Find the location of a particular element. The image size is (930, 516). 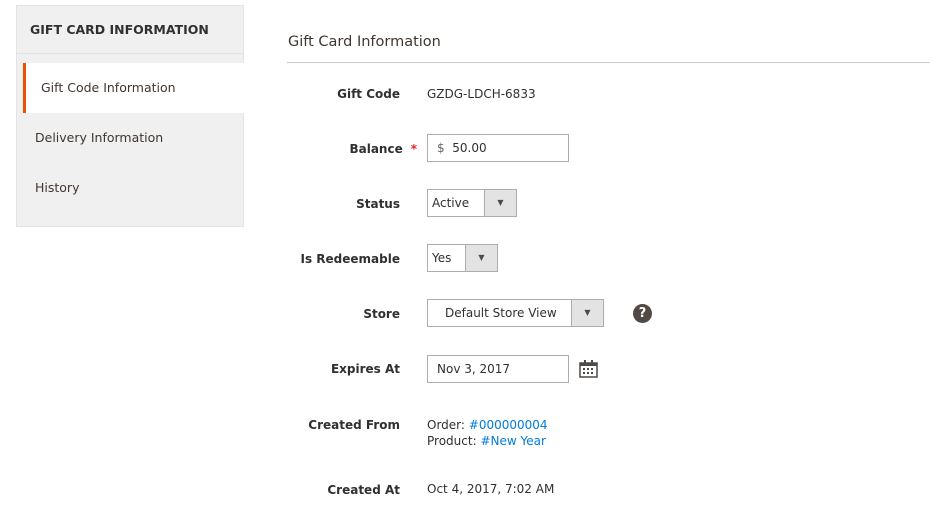

redeemable-value: Yes is located at coordinates (442, 258).